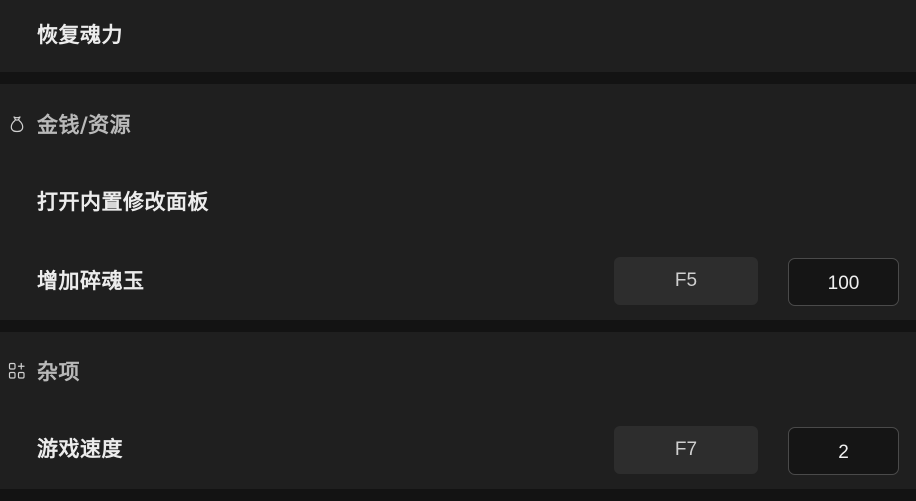  What do you see at coordinates (80, 449) in the screenshot?
I see `game-speed-label: 游戏速度` at bounding box center [80, 449].